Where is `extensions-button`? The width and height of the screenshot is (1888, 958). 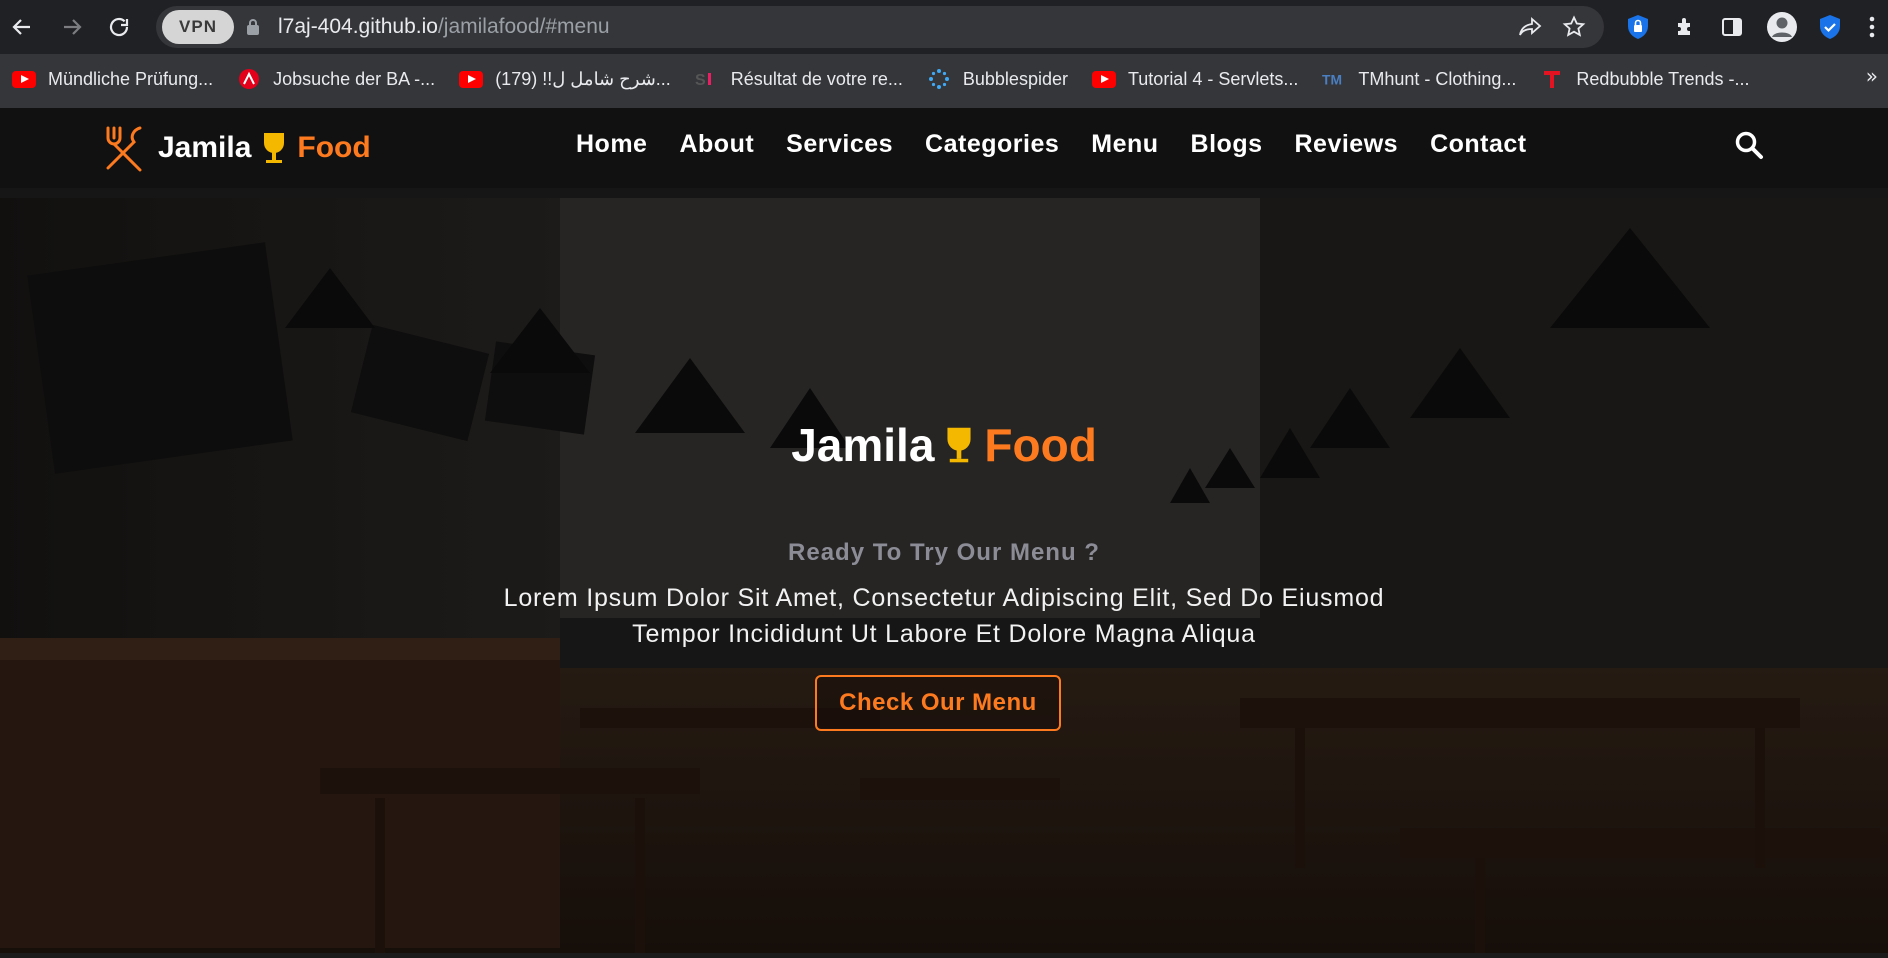 extensions-button is located at coordinates (1686, 27).